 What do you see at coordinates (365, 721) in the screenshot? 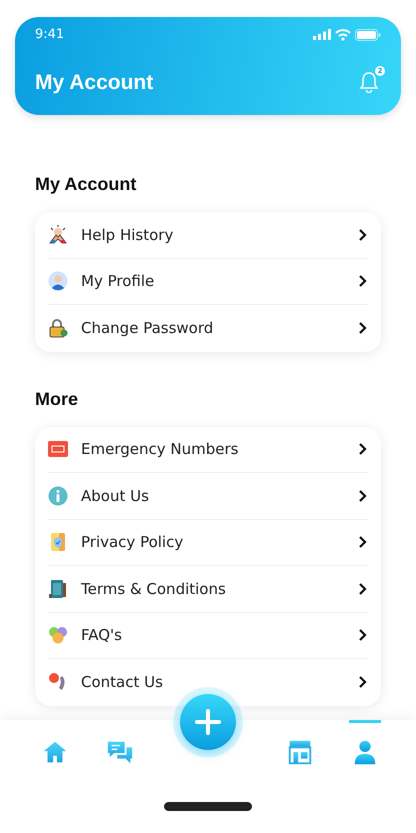
I see `active-tab-indicator` at bounding box center [365, 721].